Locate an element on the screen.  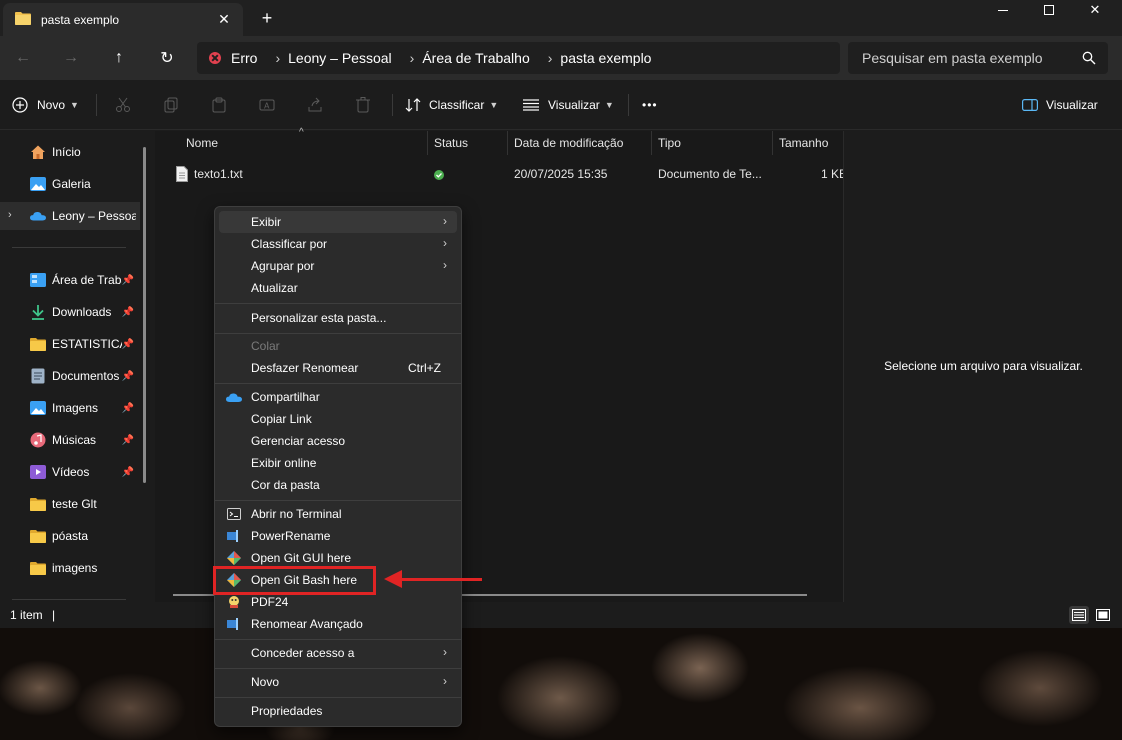
paste-icon is located at coordinates (219, 105).